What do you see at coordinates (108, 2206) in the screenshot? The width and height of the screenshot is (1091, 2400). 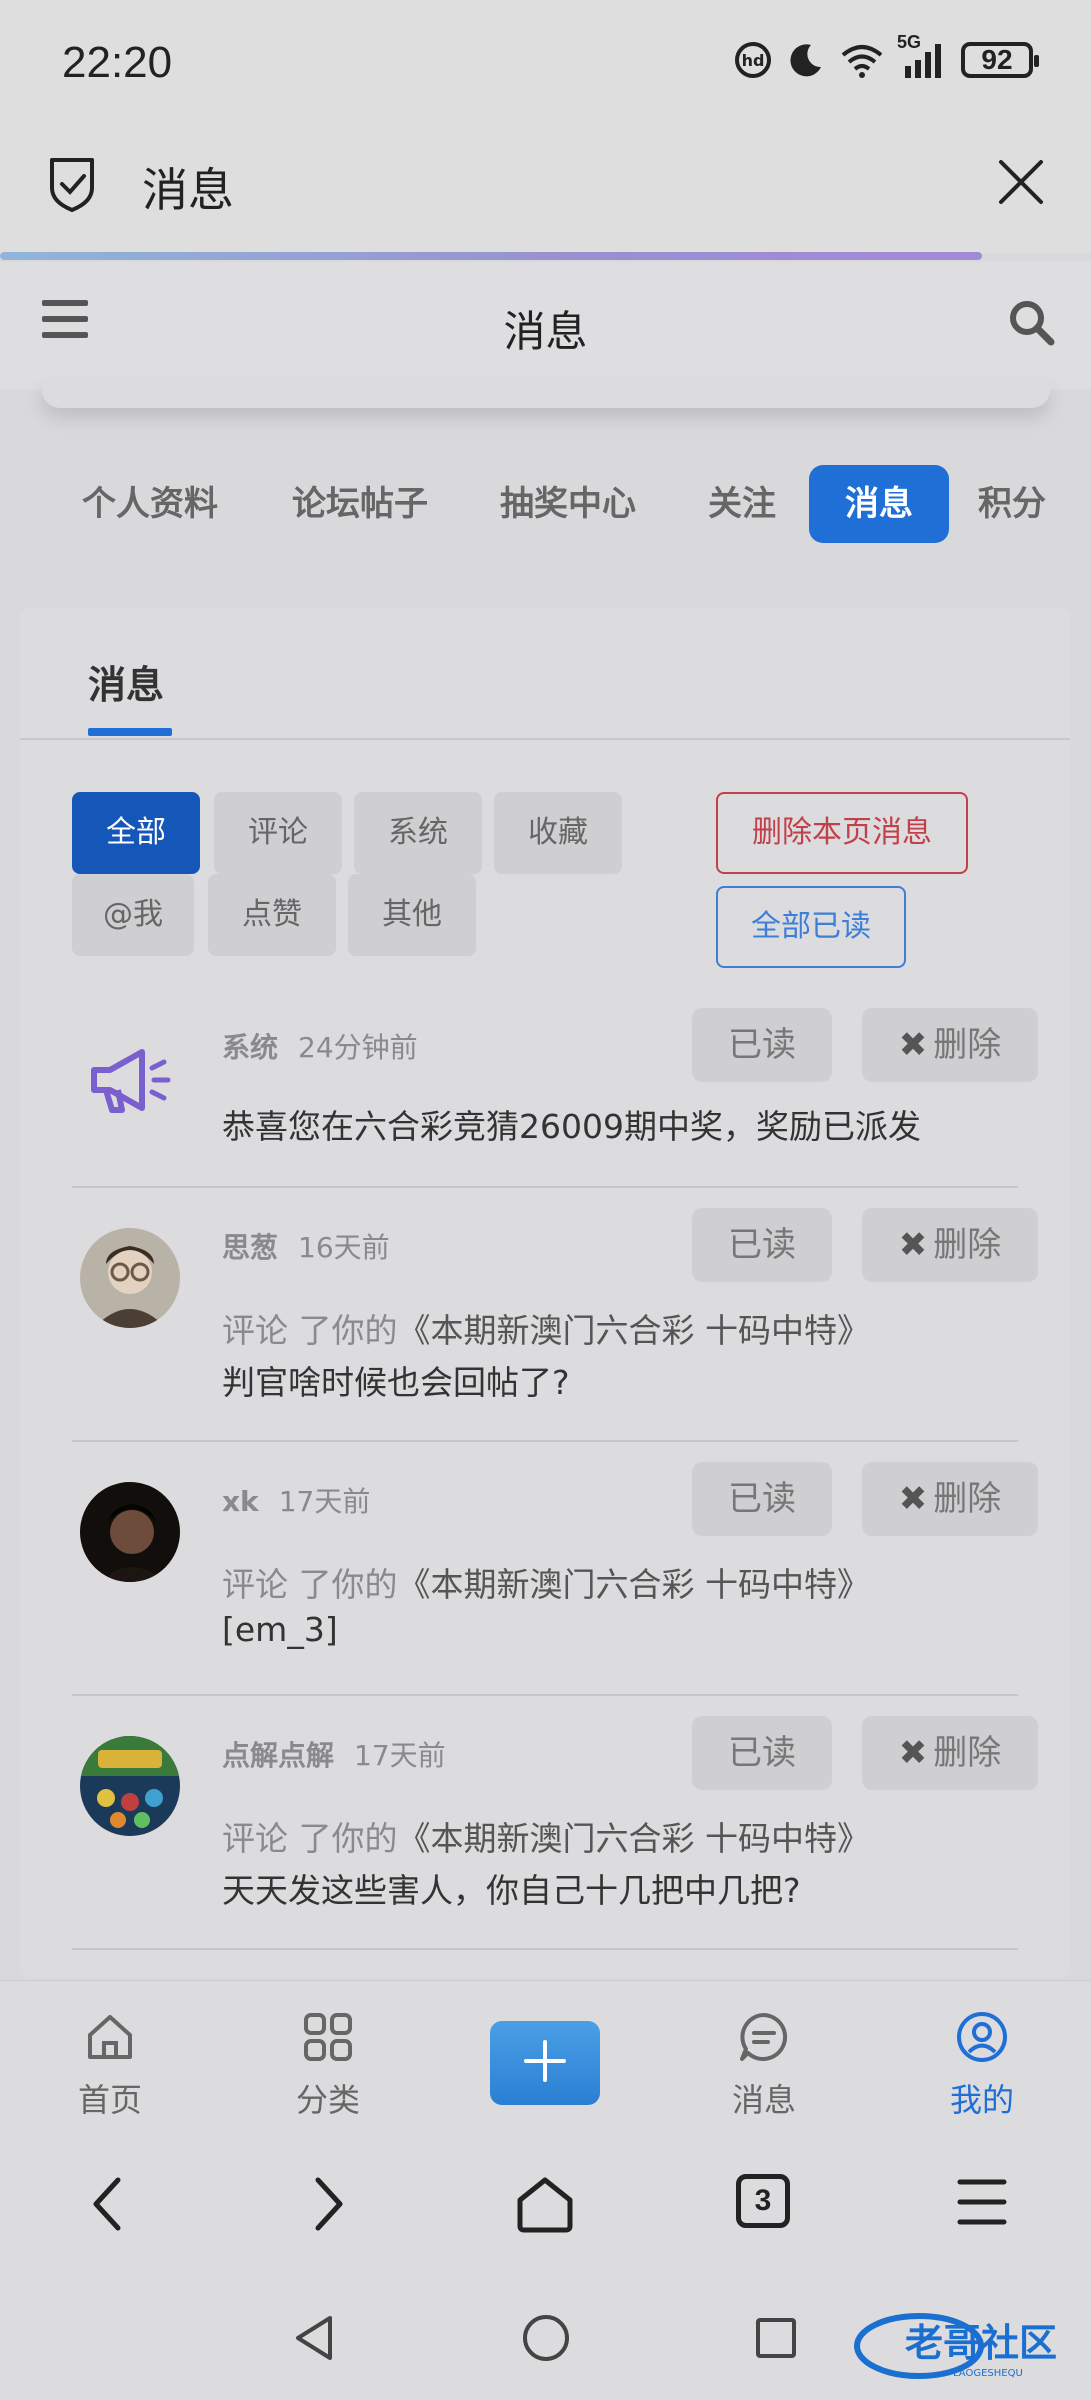 I see `back-icon` at bounding box center [108, 2206].